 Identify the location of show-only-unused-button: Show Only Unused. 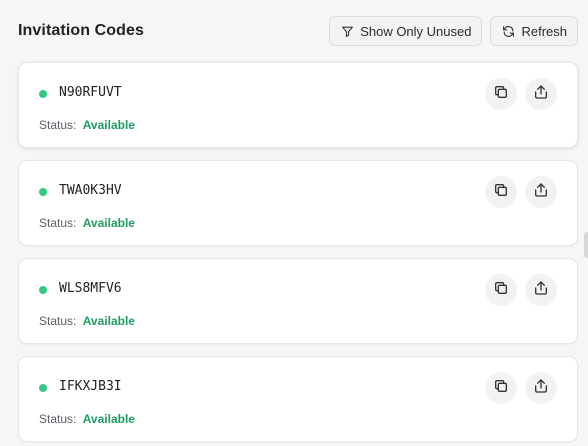
(406, 31).